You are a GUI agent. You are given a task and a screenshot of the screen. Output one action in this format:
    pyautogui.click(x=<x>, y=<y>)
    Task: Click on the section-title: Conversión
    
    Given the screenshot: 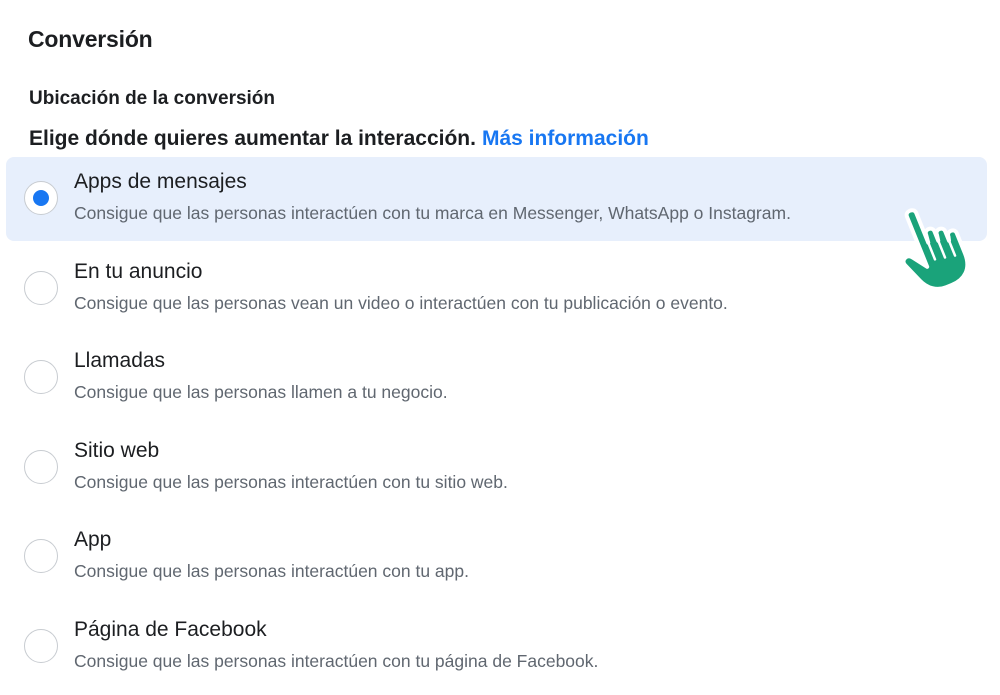 What is the action you would take?
    pyautogui.click(x=90, y=39)
    